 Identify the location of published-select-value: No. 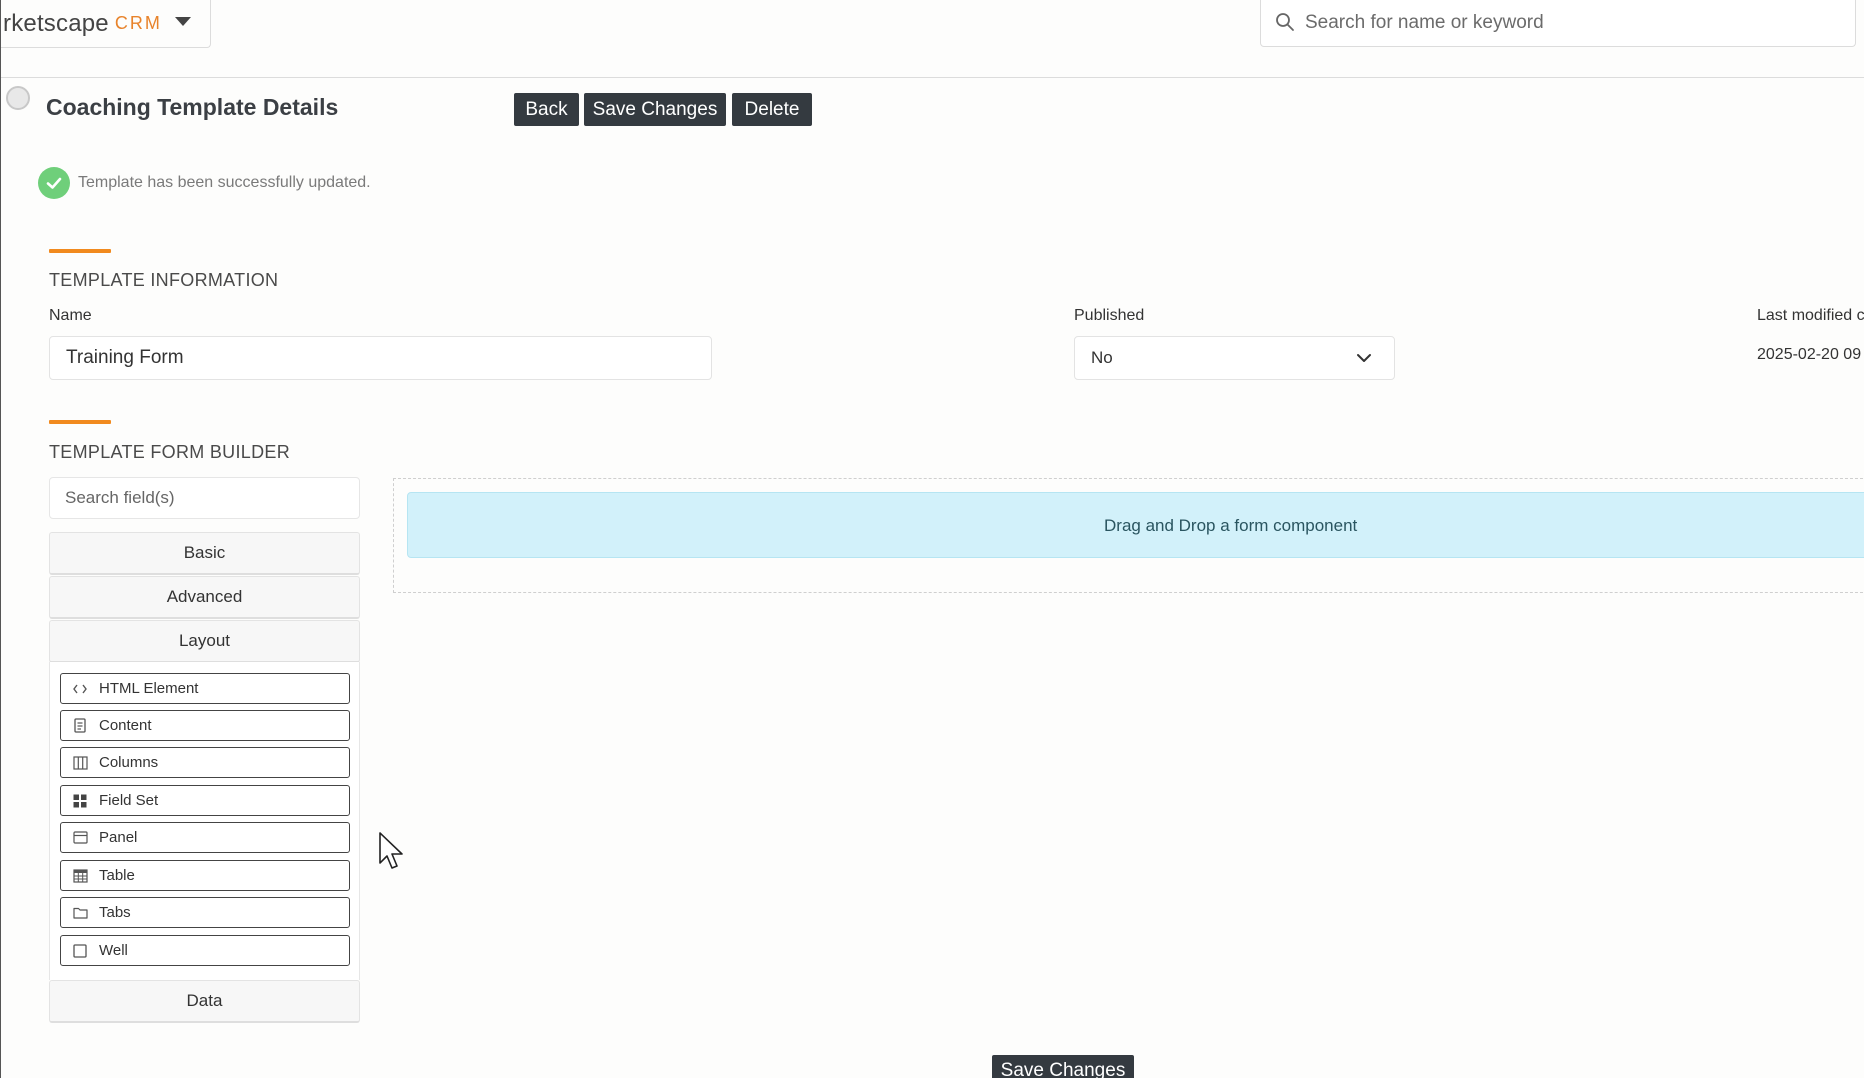
(1102, 357).